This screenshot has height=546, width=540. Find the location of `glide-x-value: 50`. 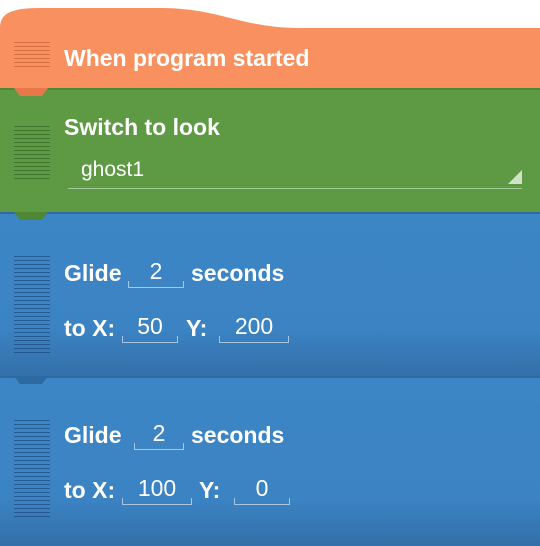

glide-x-value: 50 is located at coordinates (150, 326).